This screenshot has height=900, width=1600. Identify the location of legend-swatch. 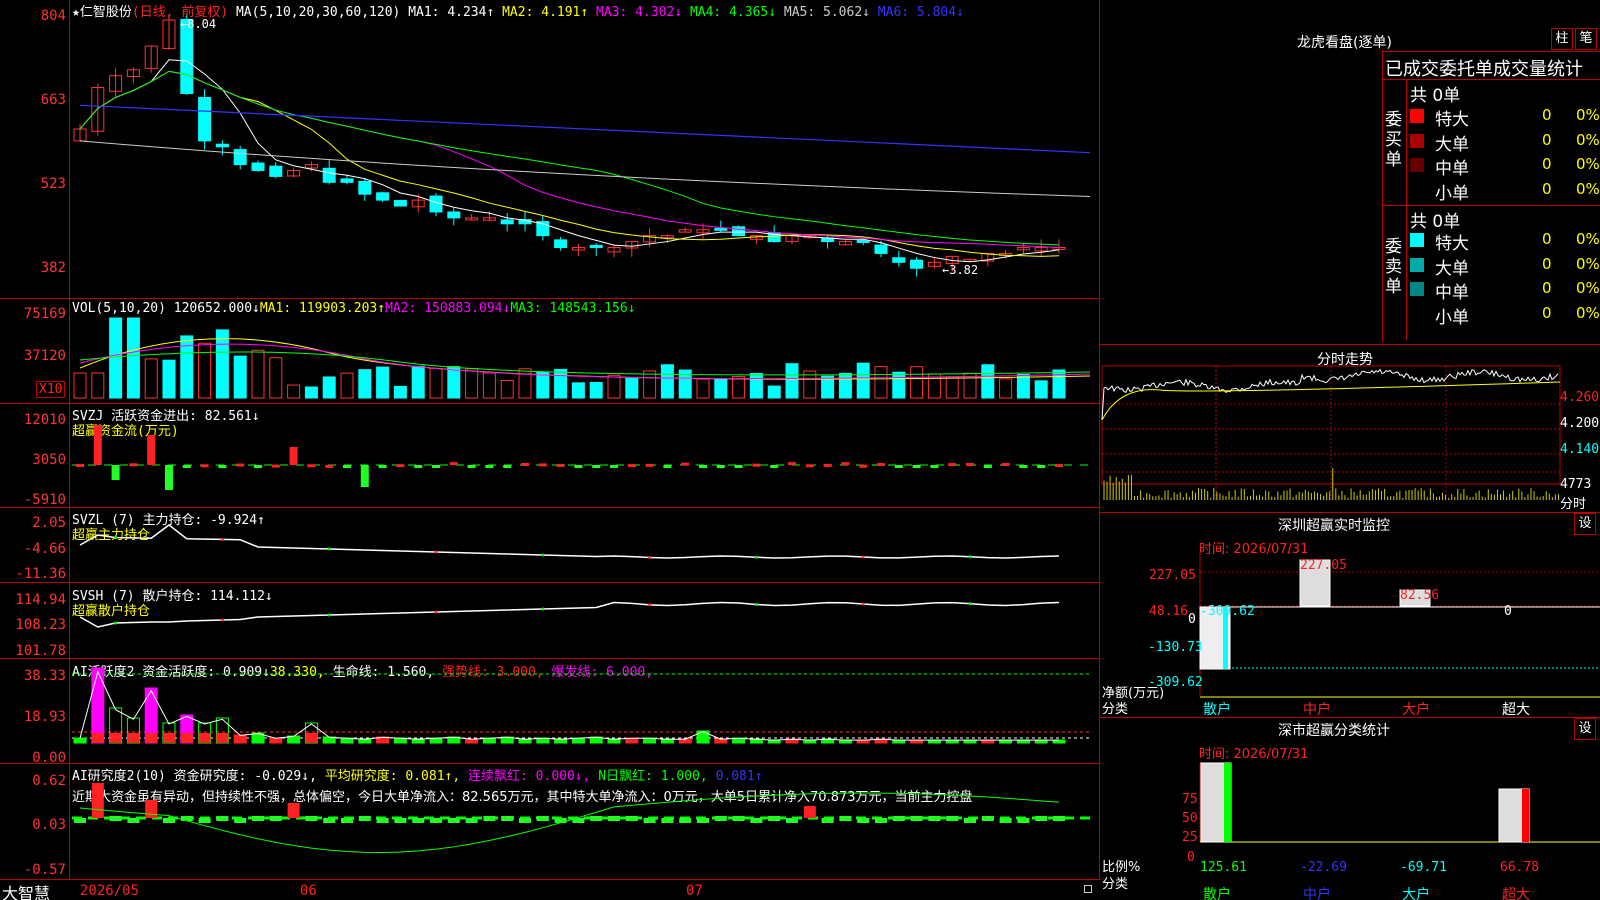
(1417, 289).